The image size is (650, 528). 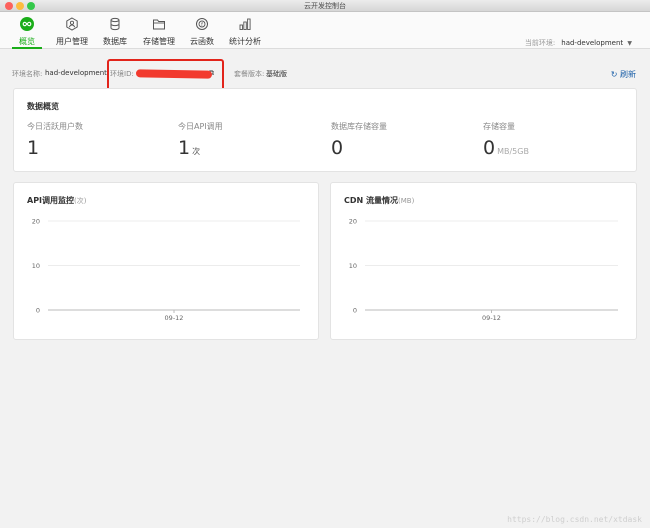 I want to click on stat-value: 1次, so click(x=189, y=148).